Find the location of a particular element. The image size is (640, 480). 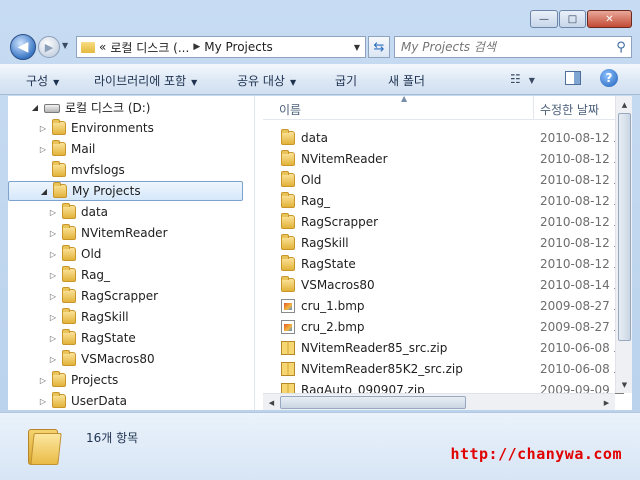

vertical-scrollbar: ▲ ▼ is located at coordinates (623, 244).